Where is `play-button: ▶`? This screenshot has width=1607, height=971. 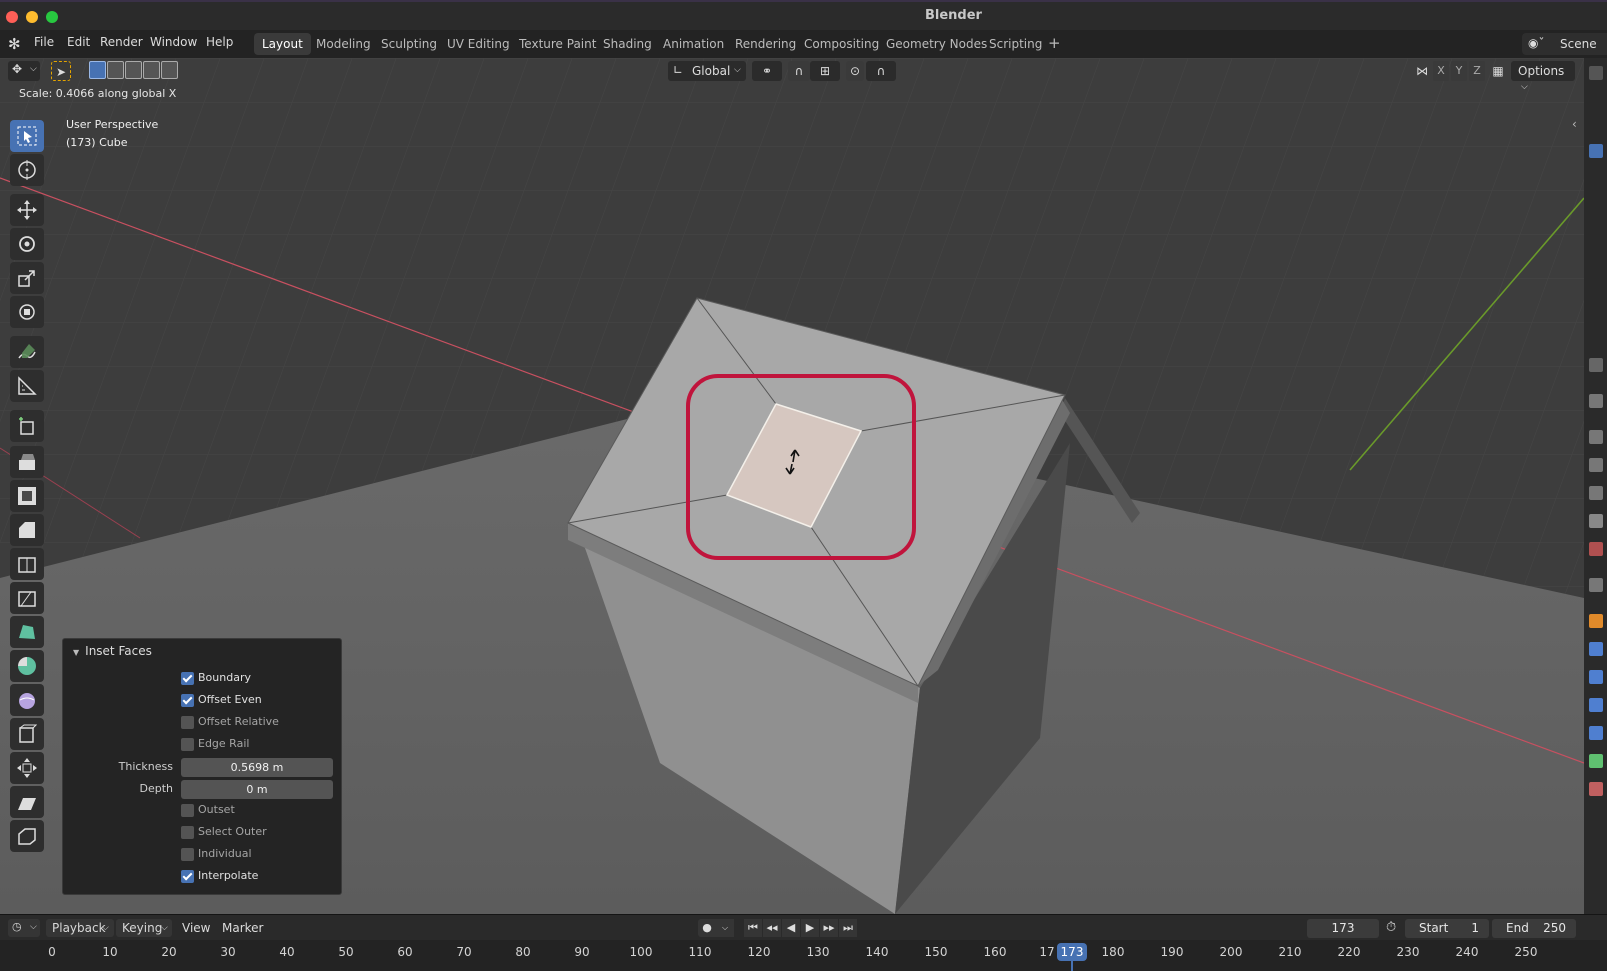
play-button: ▶ is located at coordinates (810, 928).